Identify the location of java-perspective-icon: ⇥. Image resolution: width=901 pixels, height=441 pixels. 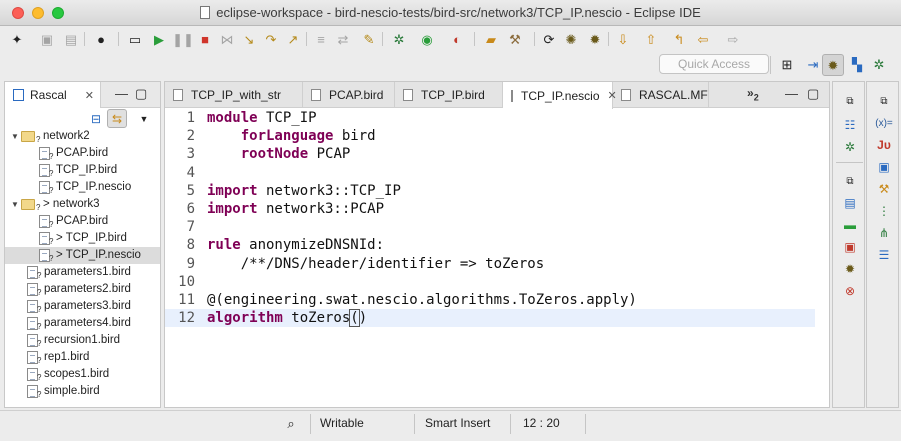
(813, 64).